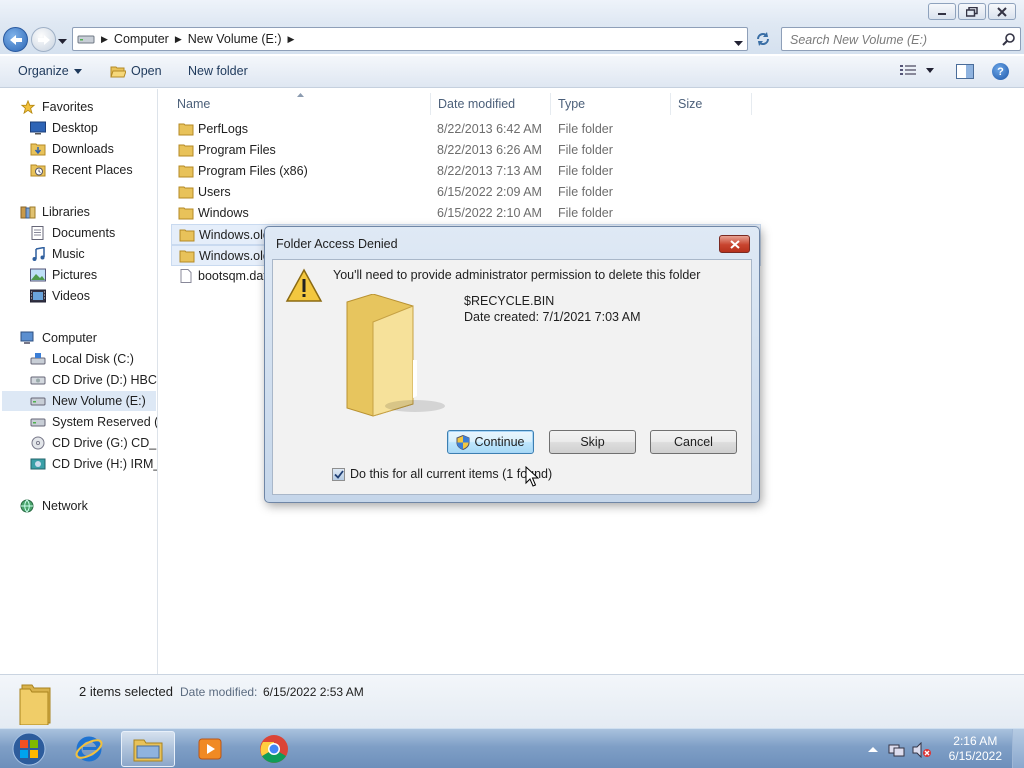 The width and height of the screenshot is (1024, 768). I want to click on change-view-button, so click(917, 70).